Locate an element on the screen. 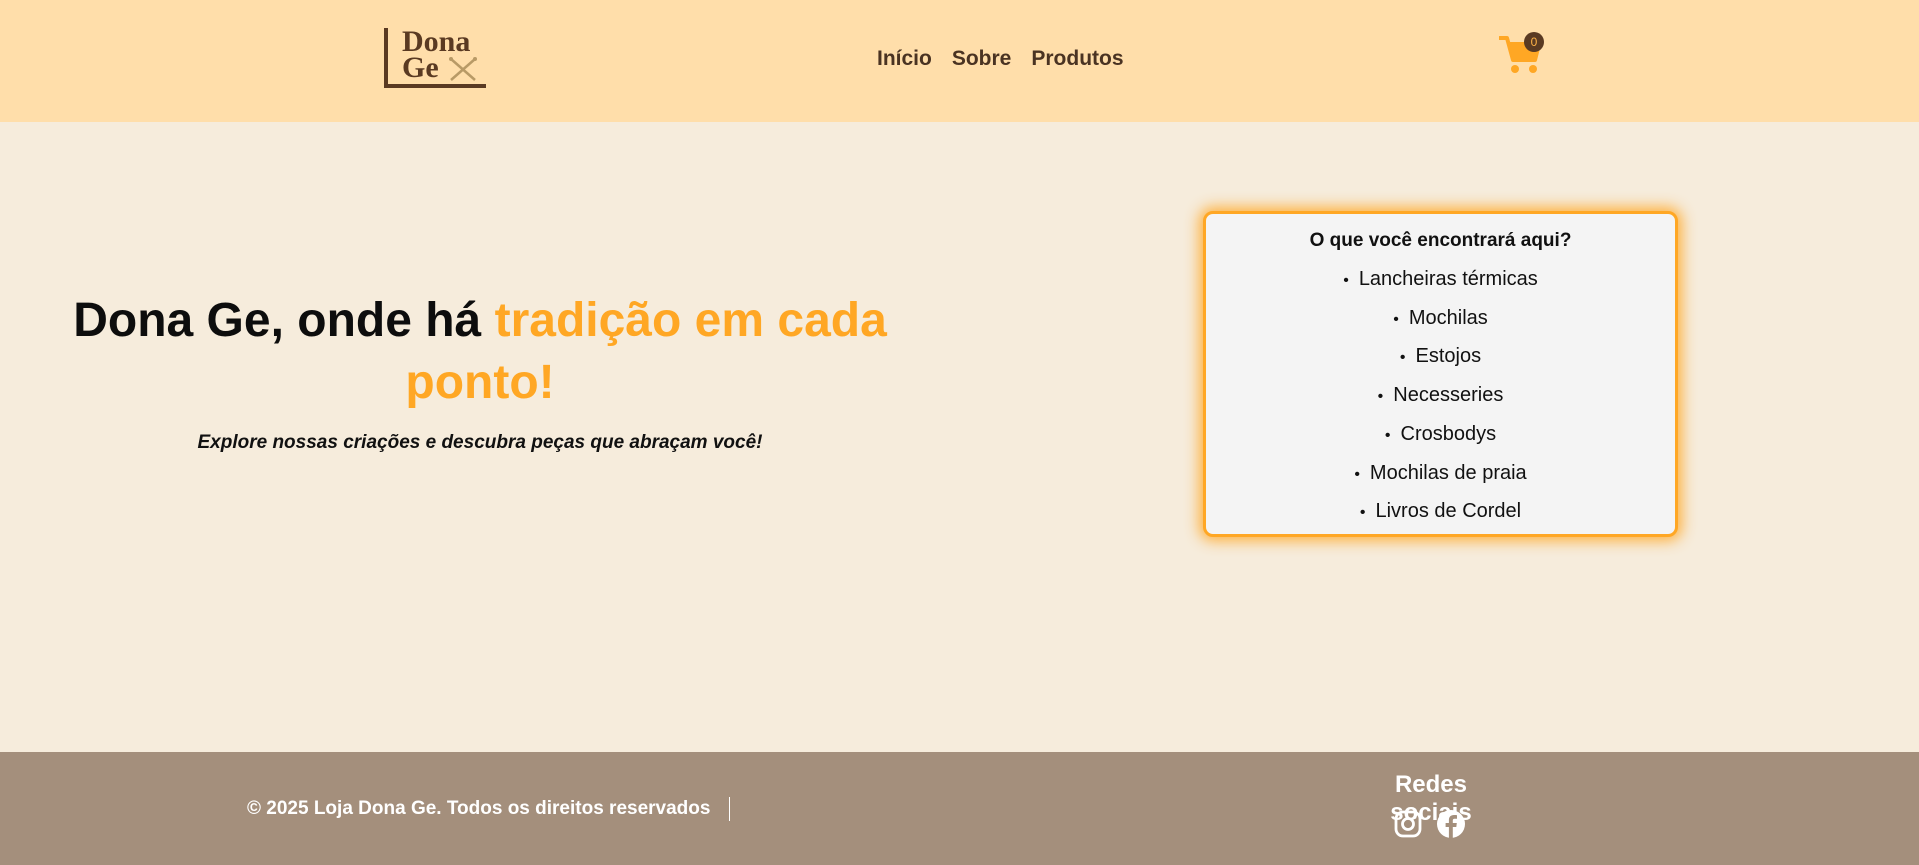 This screenshot has height=865, width=1919. nav-link-sobre: Sobre is located at coordinates (982, 59).